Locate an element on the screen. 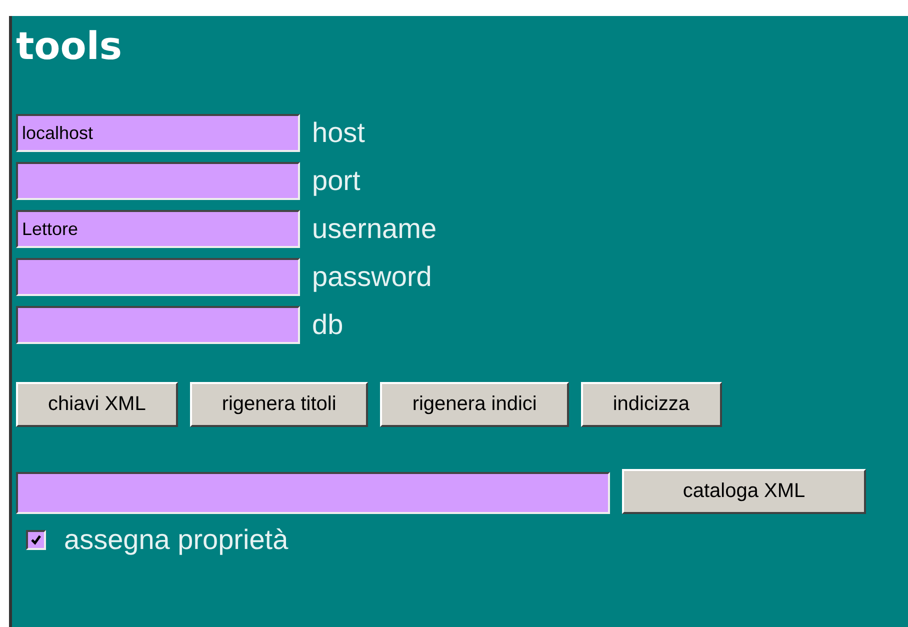 This screenshot has height=627, width=908. field-label: db is located at coordinates (328, 325).